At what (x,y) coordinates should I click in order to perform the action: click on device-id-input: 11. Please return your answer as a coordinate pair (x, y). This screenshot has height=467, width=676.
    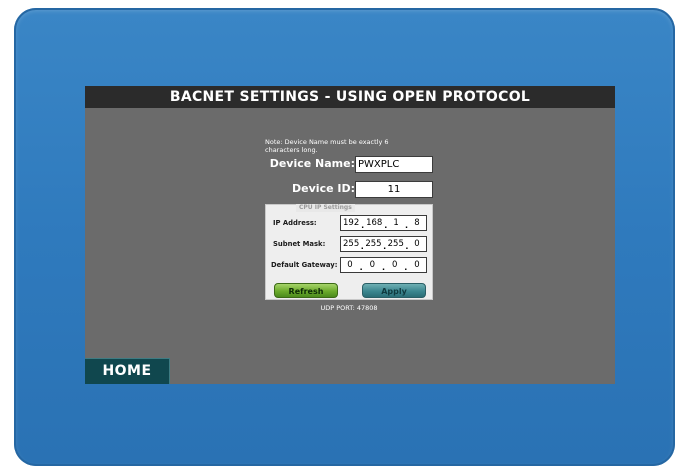
    Looking at the image, I should click on (394, 189).